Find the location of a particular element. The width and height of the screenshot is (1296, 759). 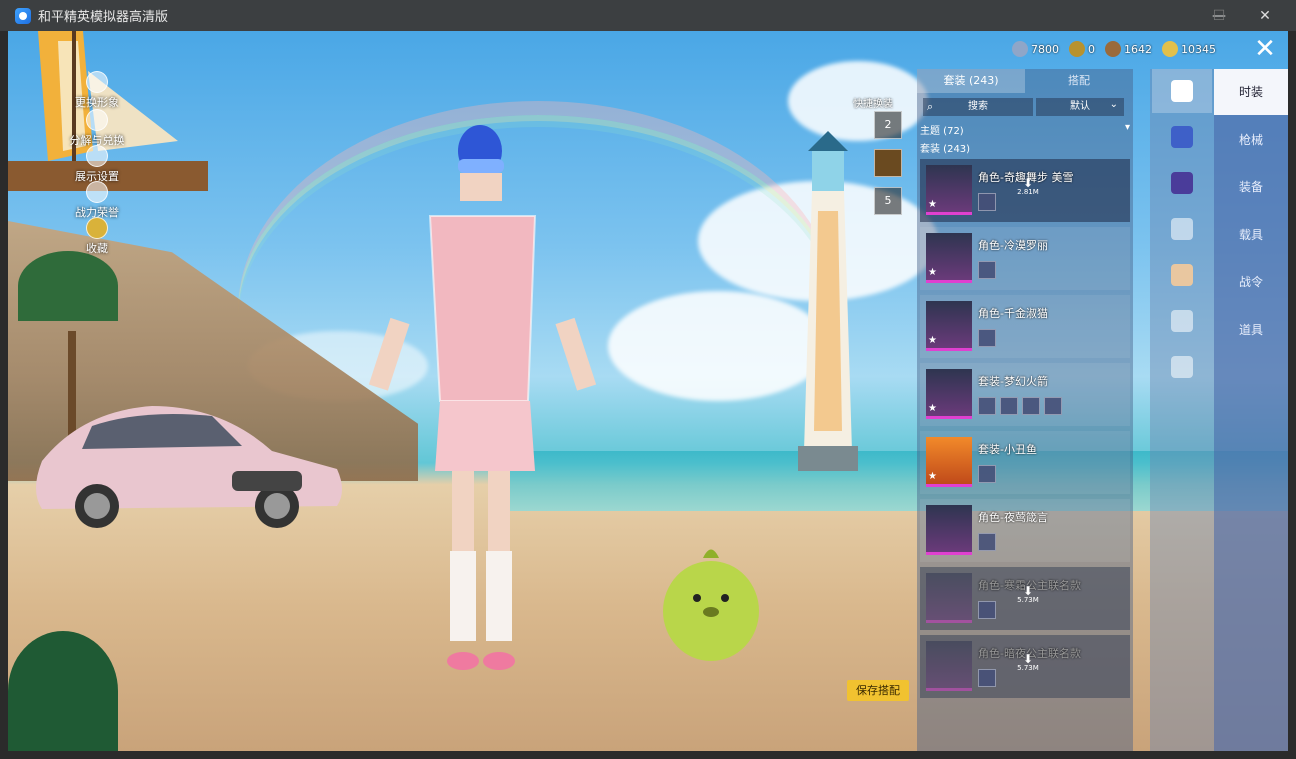

palm-leaves is located at coordinates (63, 691).